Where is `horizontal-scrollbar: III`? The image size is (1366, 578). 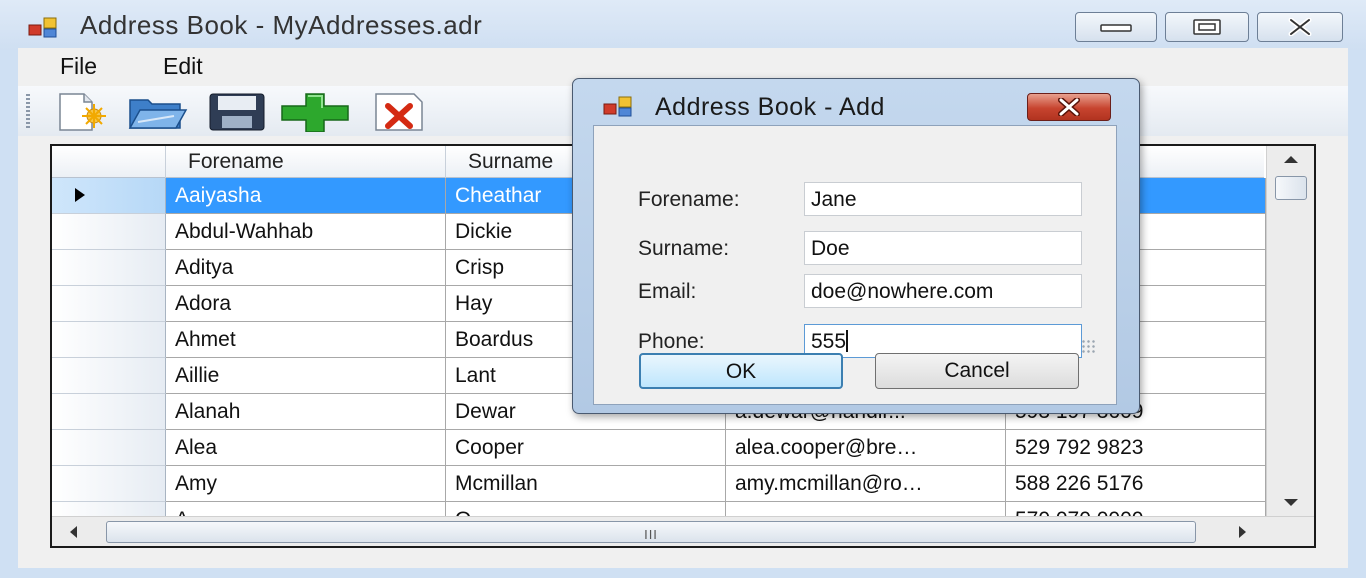 horizontal-scrollbar: III is located at coordinates (683, 531).